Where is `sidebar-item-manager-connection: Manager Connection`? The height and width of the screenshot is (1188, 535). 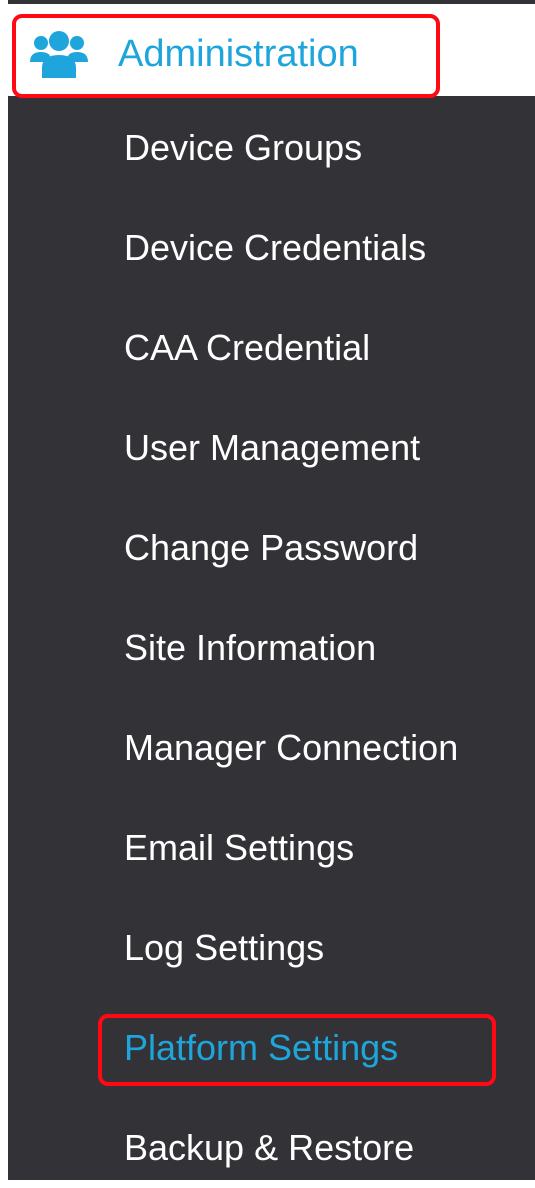 sidebar-item-manager-connection: Manager Connection is located at coordinates (271, 748).